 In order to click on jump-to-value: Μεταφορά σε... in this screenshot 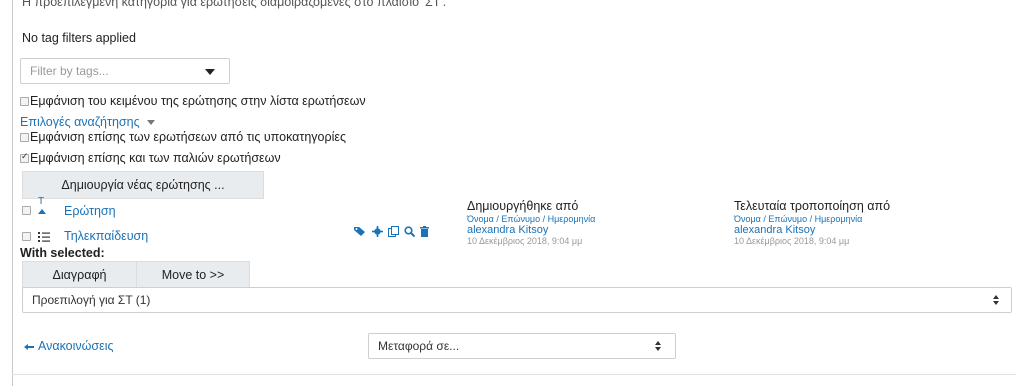, I will do `click(419, 346)`.